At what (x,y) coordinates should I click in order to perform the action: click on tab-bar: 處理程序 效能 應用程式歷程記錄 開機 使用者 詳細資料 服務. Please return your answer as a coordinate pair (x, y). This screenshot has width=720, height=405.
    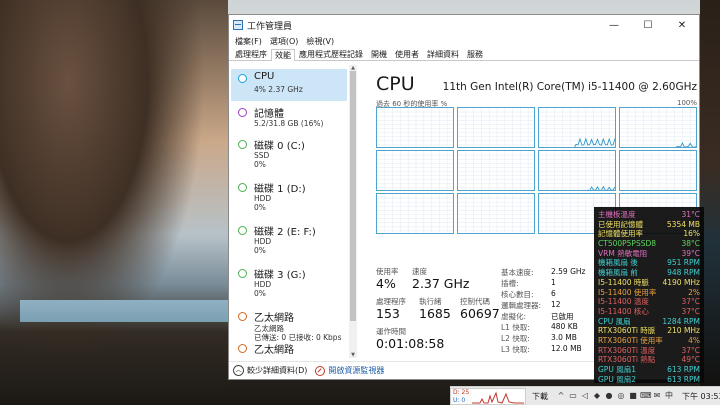
    Looking at the image, I should click on (464, 54).